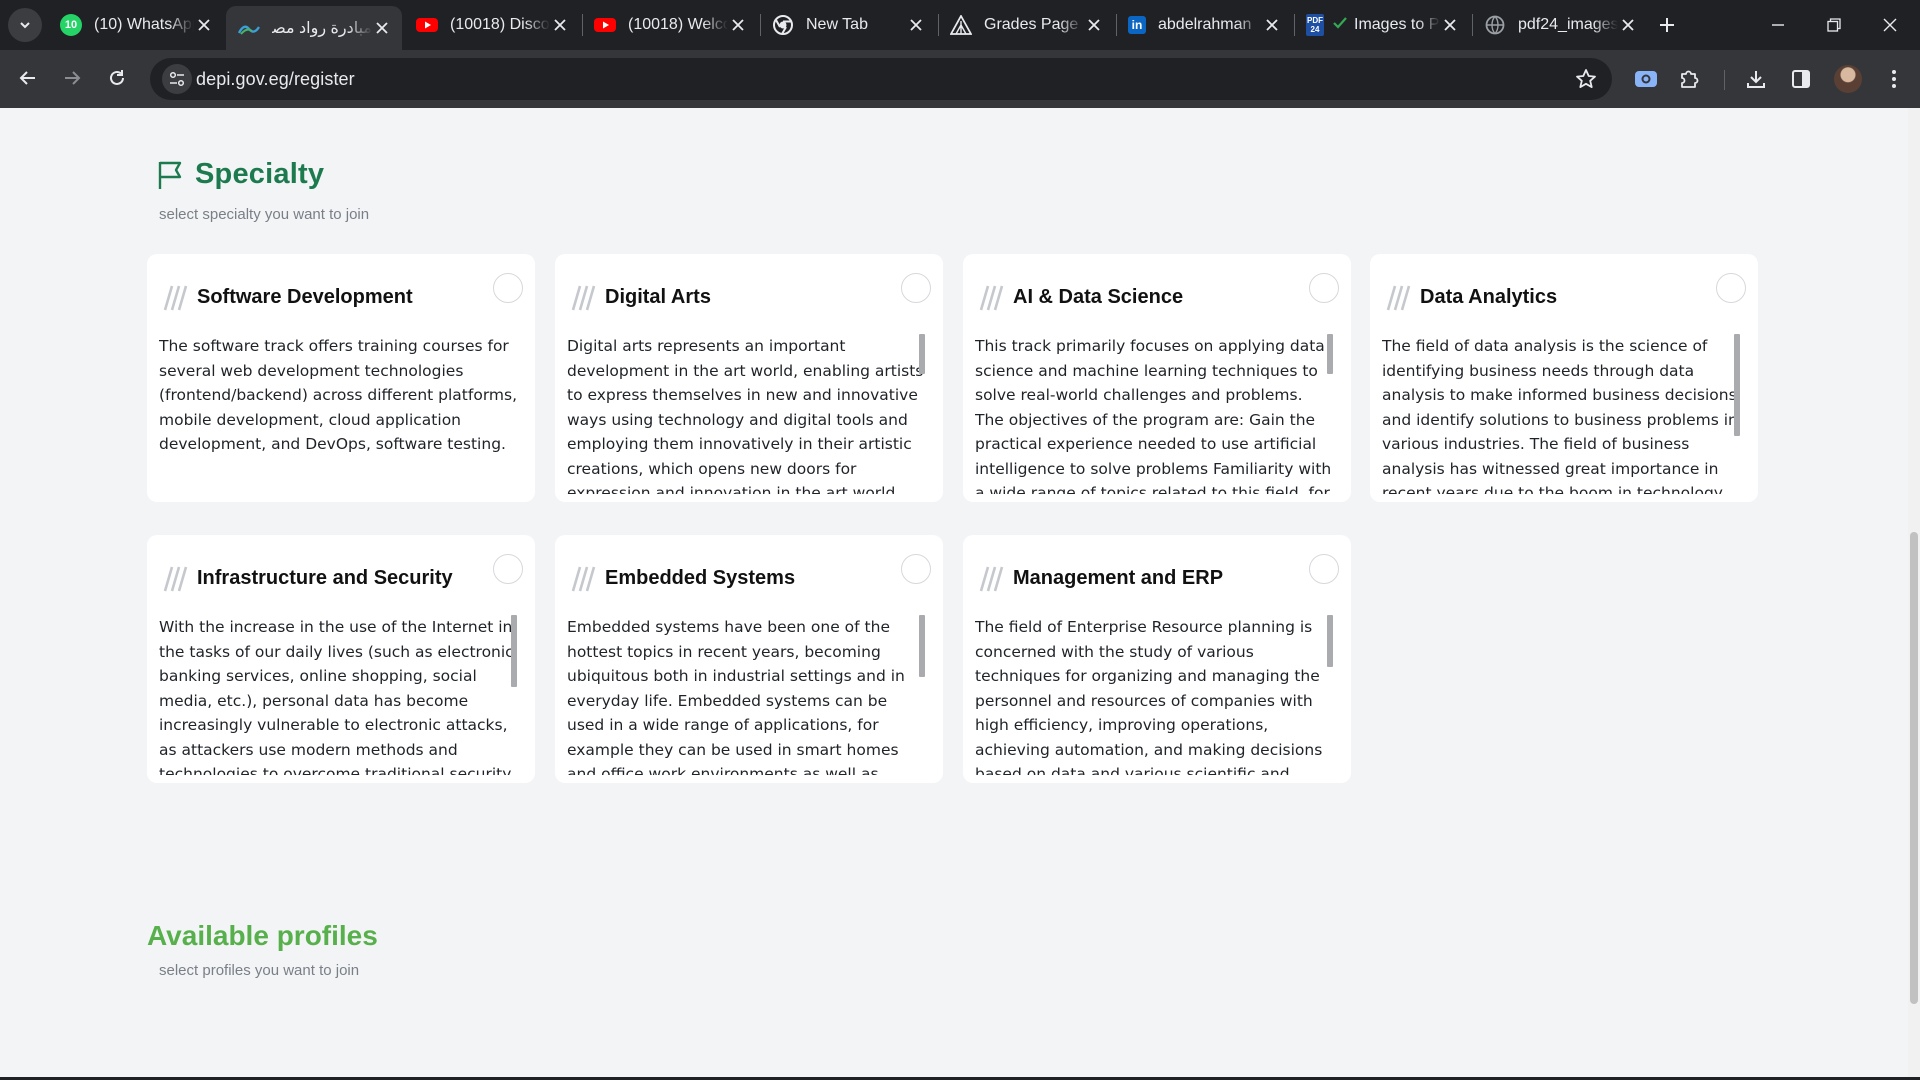 The image size is (1920, 1080). I want to click on menu-button, so click(1894, 79).